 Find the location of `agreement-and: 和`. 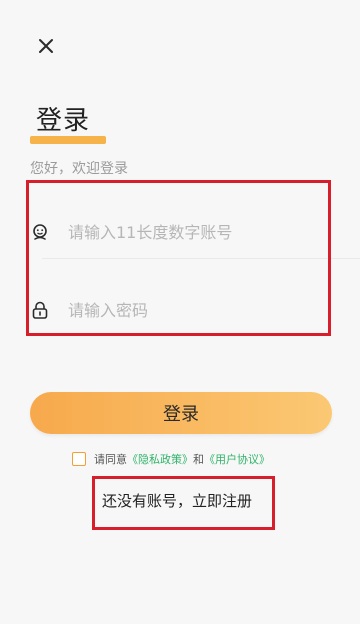

agreement-and: 和 is located at coordinates (198, 459).